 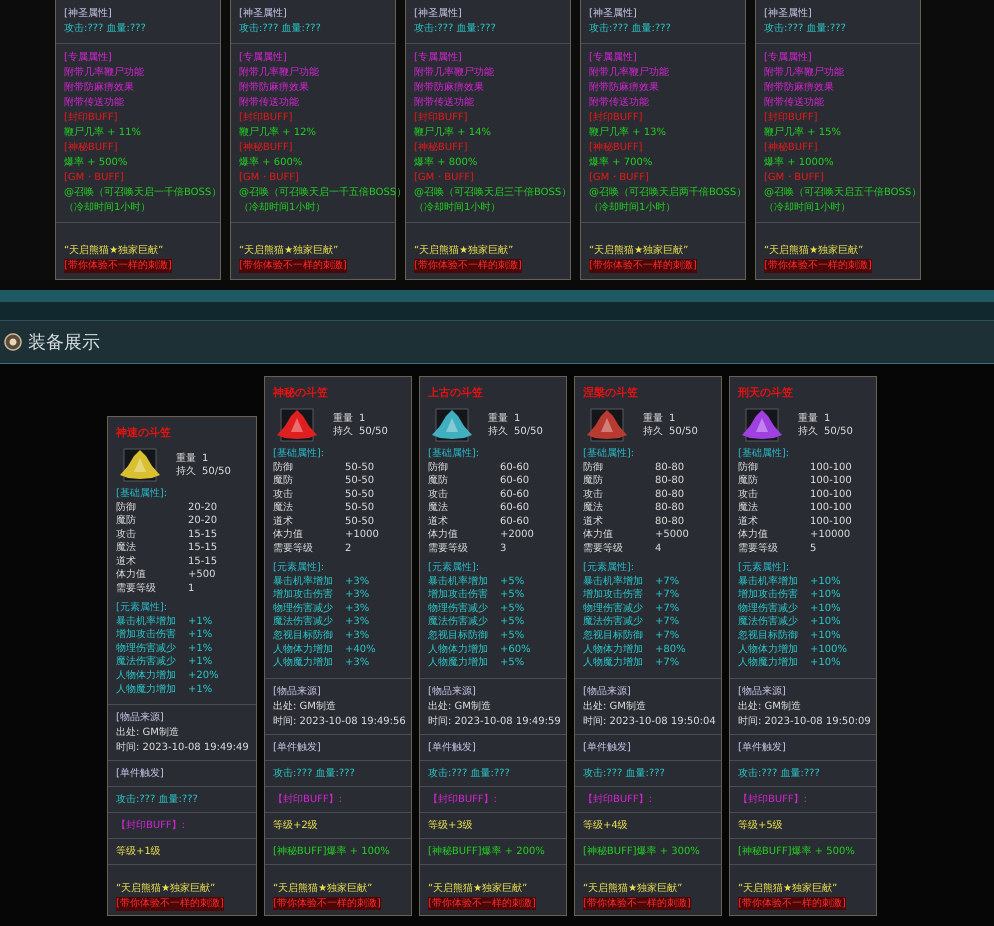 What do you see at coordinates (455, 392) in the screenshot?
I see `item-title: 上古の斗笠` at bounding box center [455, 392].